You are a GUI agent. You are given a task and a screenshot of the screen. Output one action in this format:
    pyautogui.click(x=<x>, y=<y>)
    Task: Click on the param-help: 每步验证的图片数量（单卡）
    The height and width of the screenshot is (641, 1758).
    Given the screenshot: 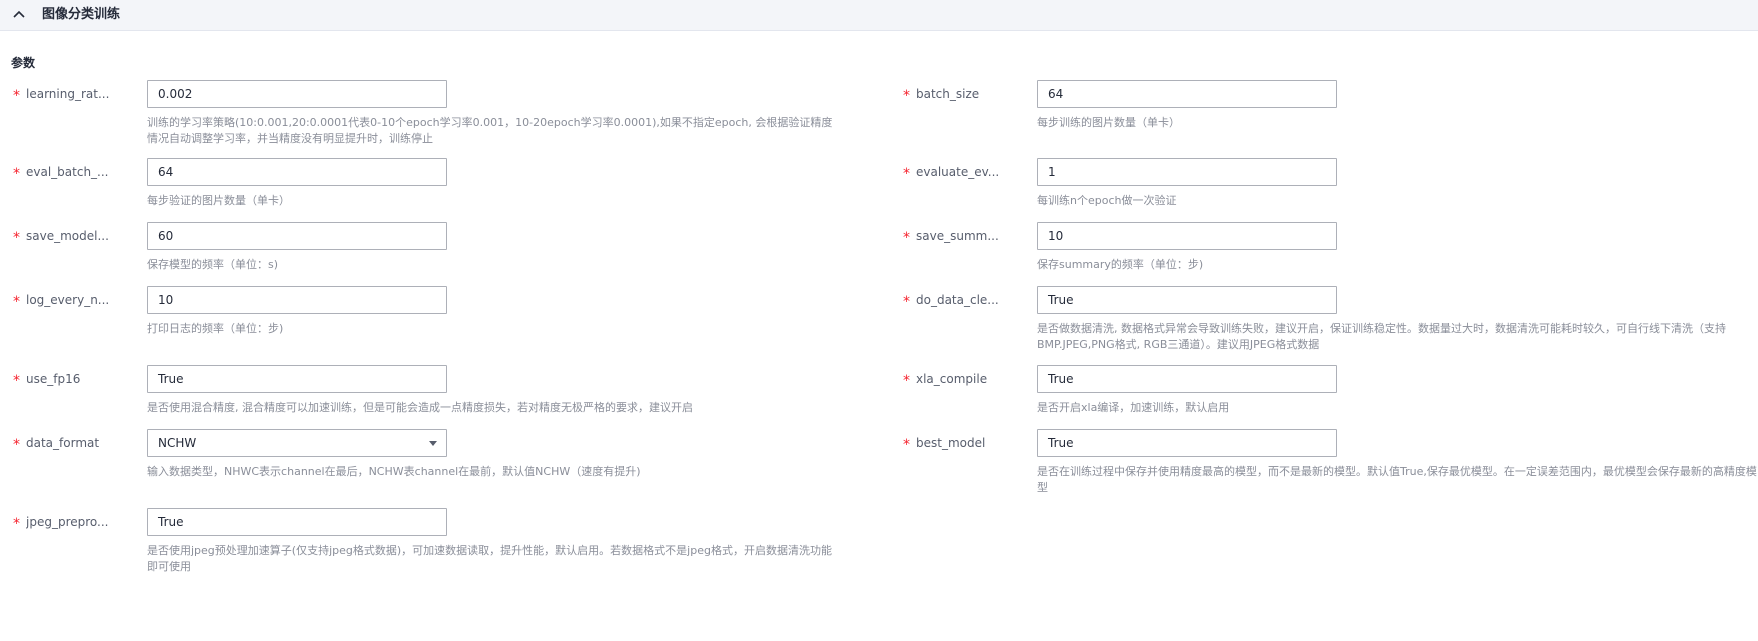 What is the action you would take?
    pyautogui.click(x=218, y=200)
    